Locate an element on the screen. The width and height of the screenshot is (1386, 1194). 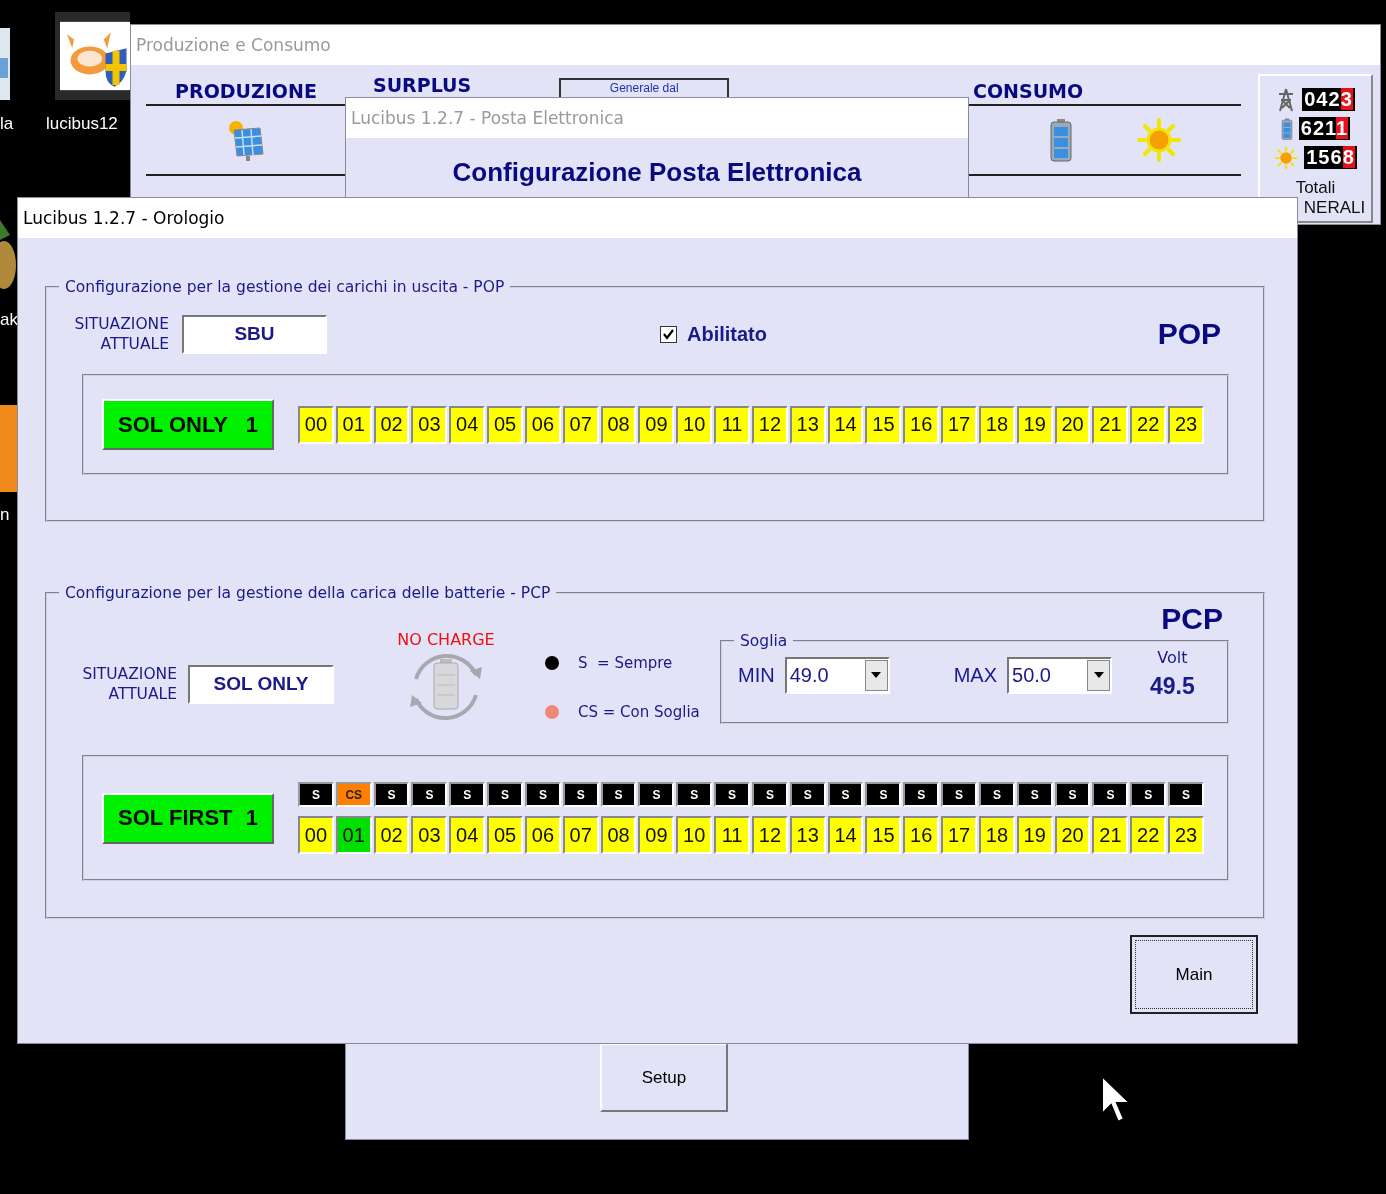
desktop-icon-label: lucibus12 is located at coordinates (82, 124).